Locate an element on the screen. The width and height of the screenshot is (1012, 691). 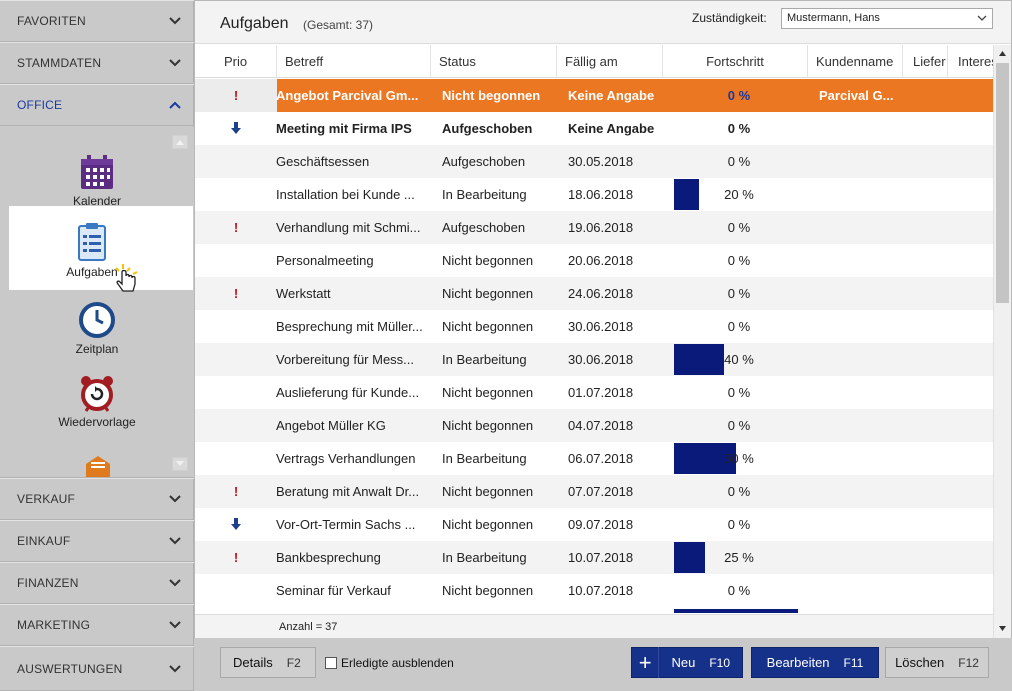
sidebar-section-label: EINKAUF is located at coordinates (44, 541).